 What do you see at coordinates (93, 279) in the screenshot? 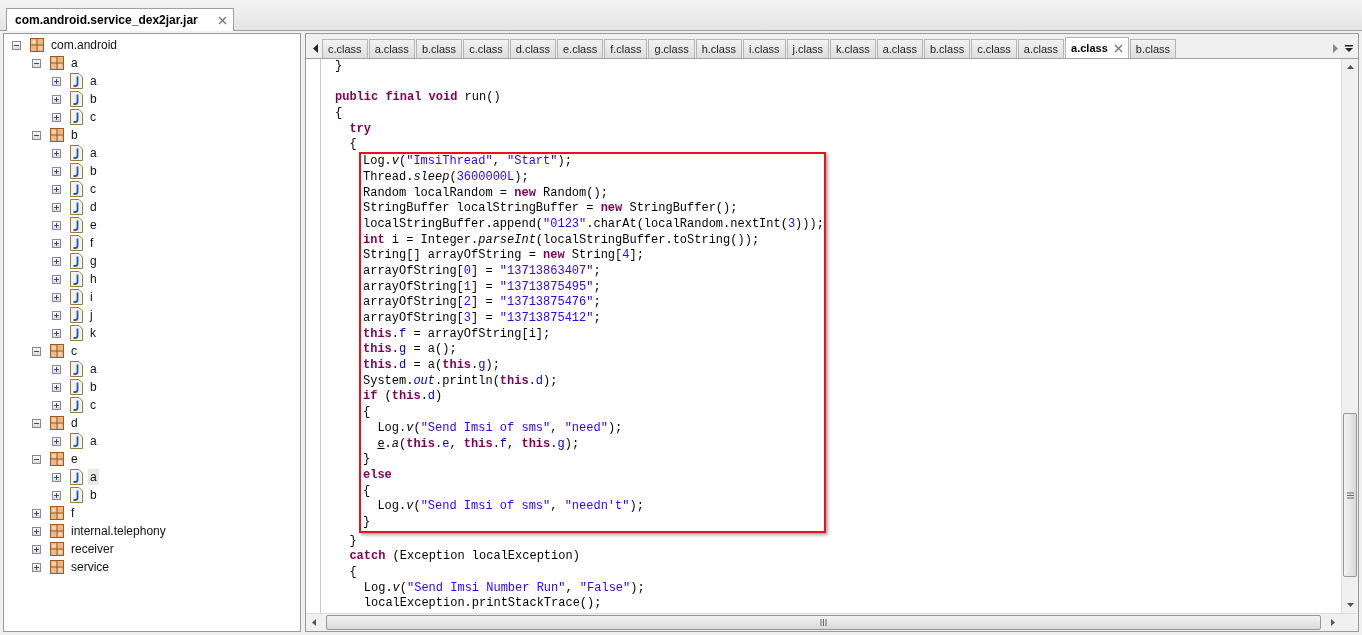
I see `tree-item: h` at bounding box center [93, 279].